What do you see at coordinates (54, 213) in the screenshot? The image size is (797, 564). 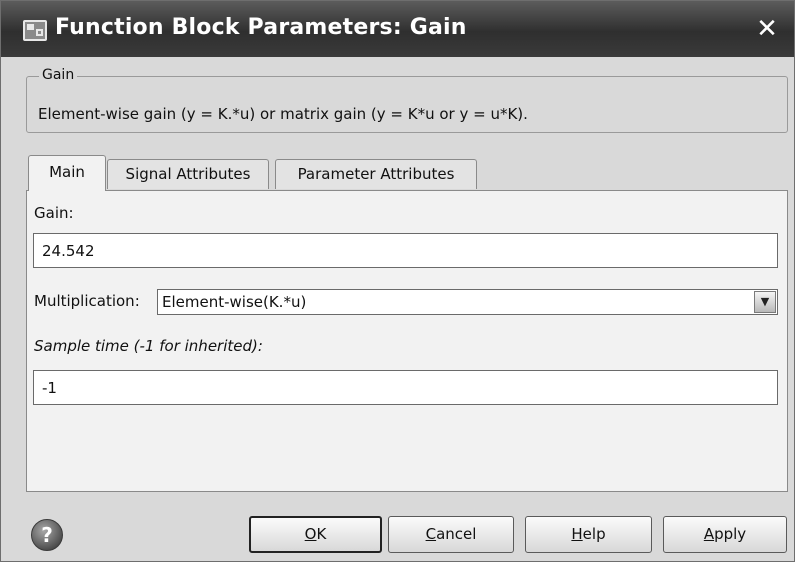 I see `gain-label: Gain:` at bounding box center [54, 213].